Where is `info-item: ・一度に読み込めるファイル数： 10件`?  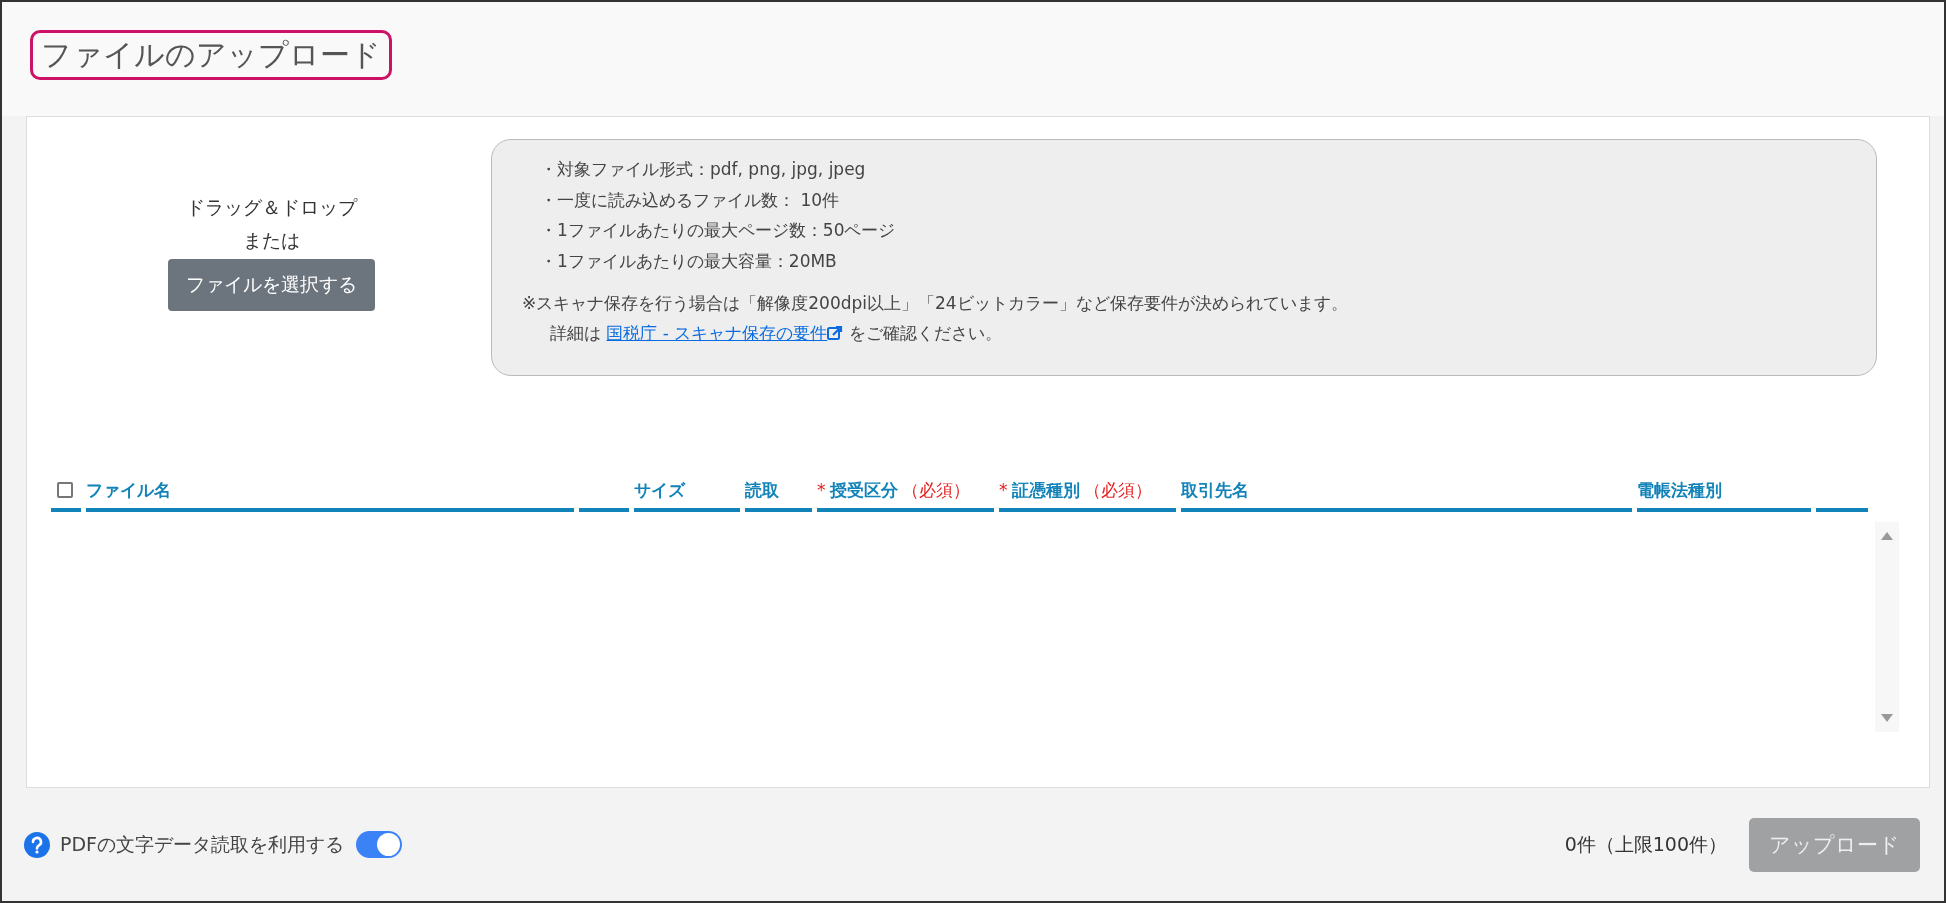
info-item: ・一度に読み込めるファイル数： 10件 is located at coordinates (690, 200).